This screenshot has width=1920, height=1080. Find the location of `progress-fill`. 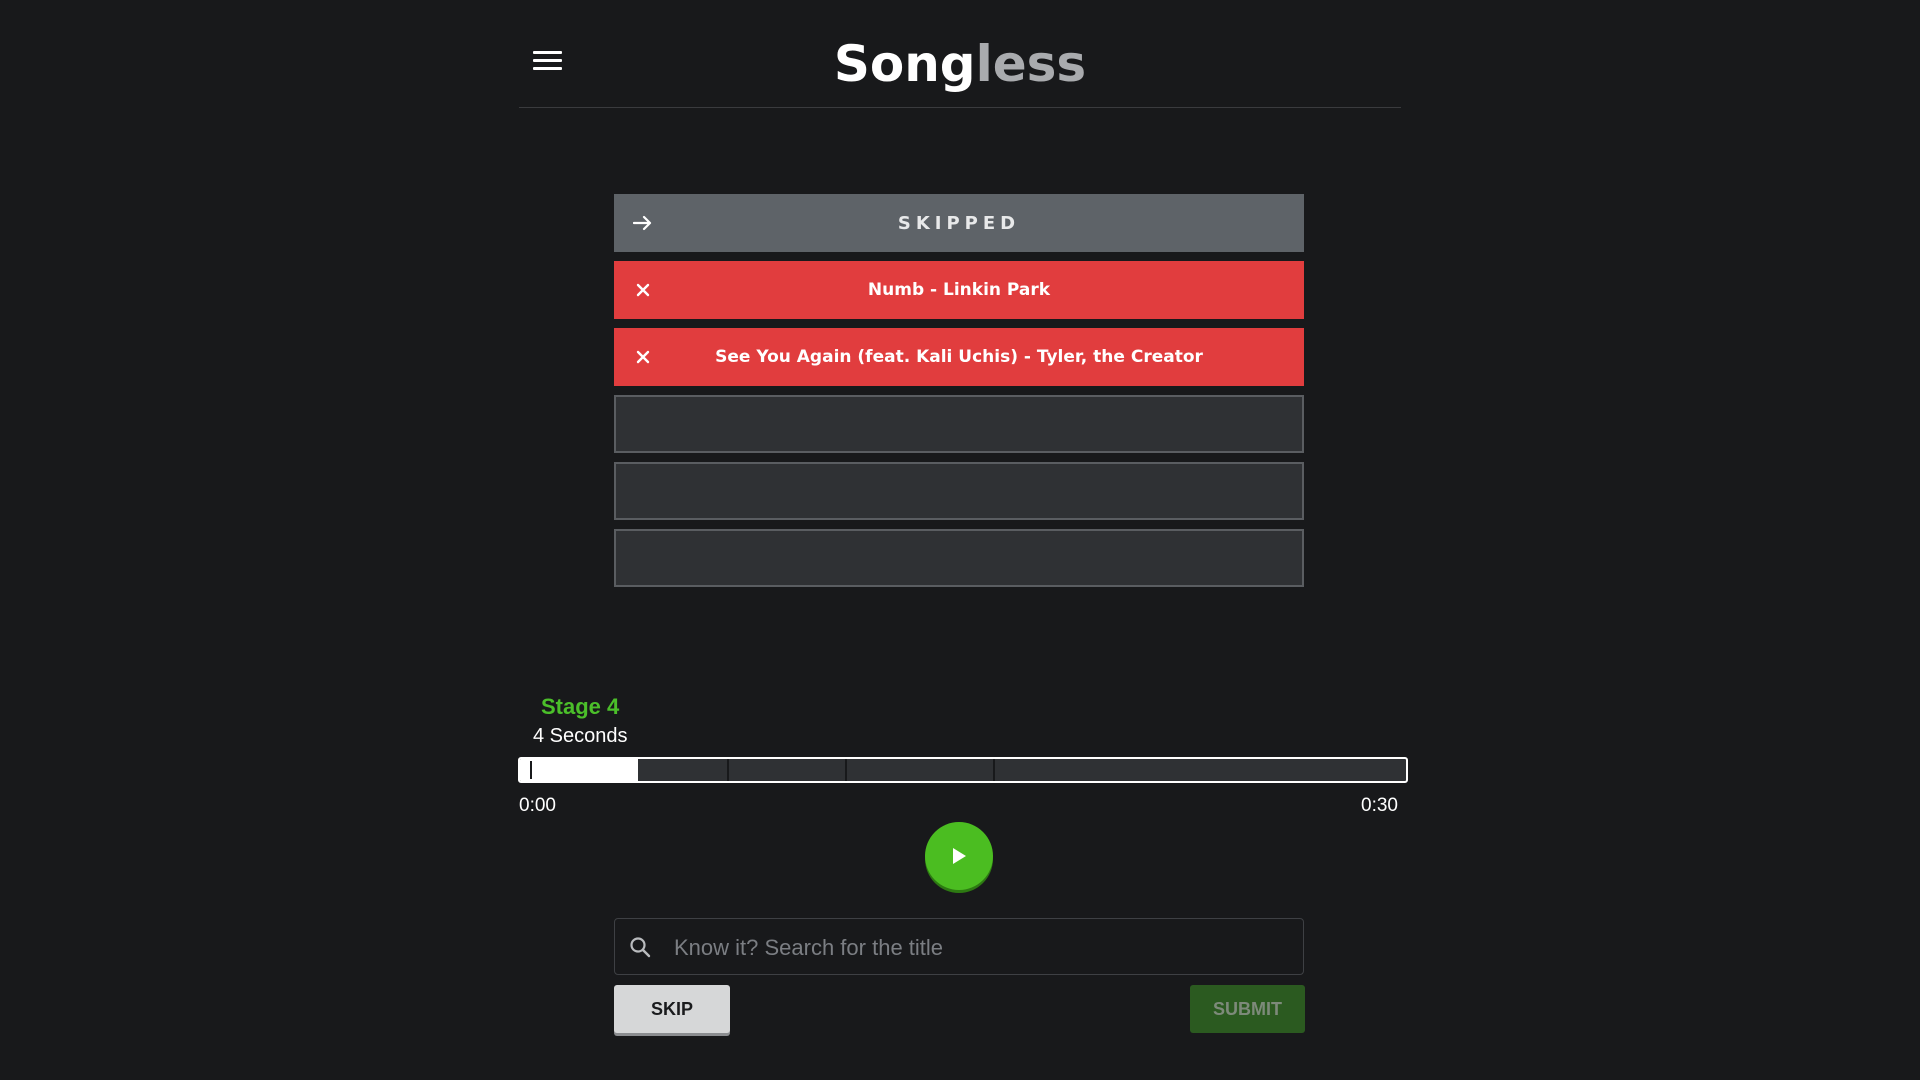

progress-fill is located at coordinates (579, 770).